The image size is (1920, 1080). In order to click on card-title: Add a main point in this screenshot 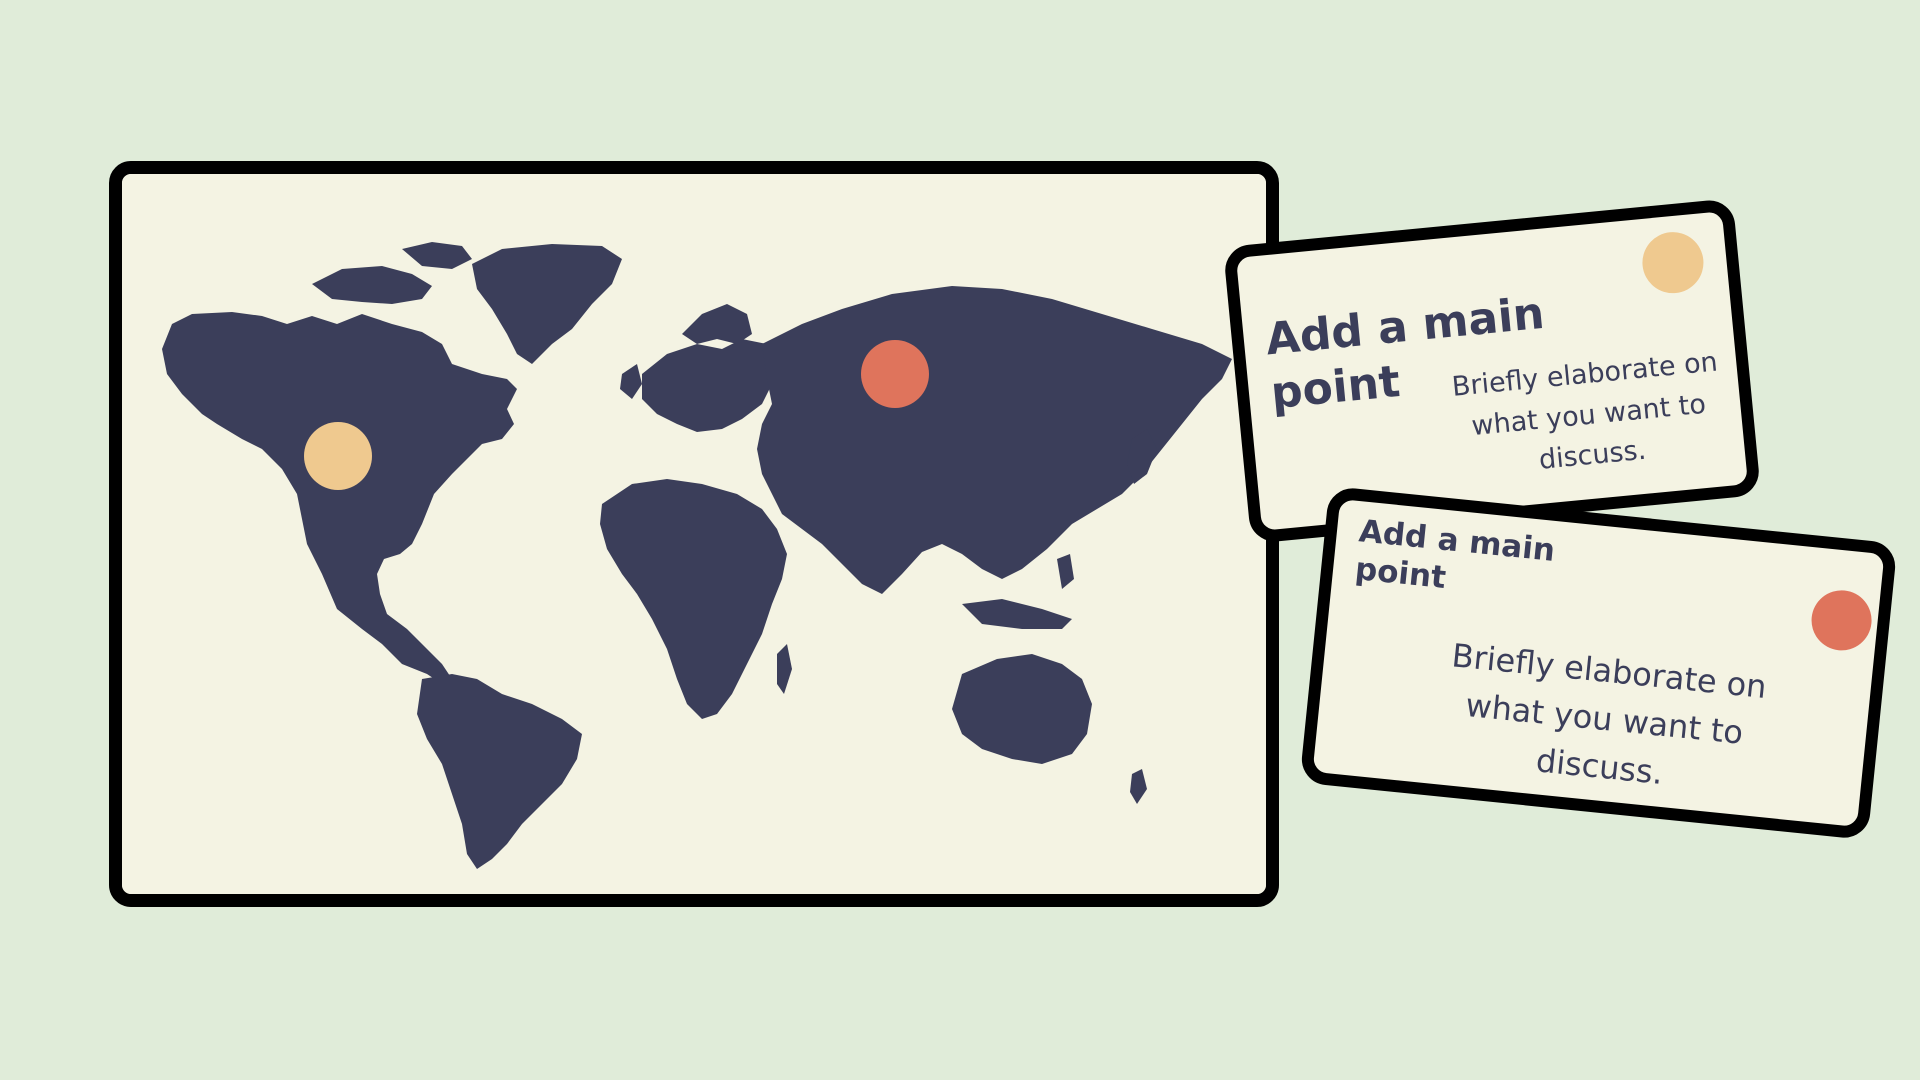, I will do `click(1455, 554)`.